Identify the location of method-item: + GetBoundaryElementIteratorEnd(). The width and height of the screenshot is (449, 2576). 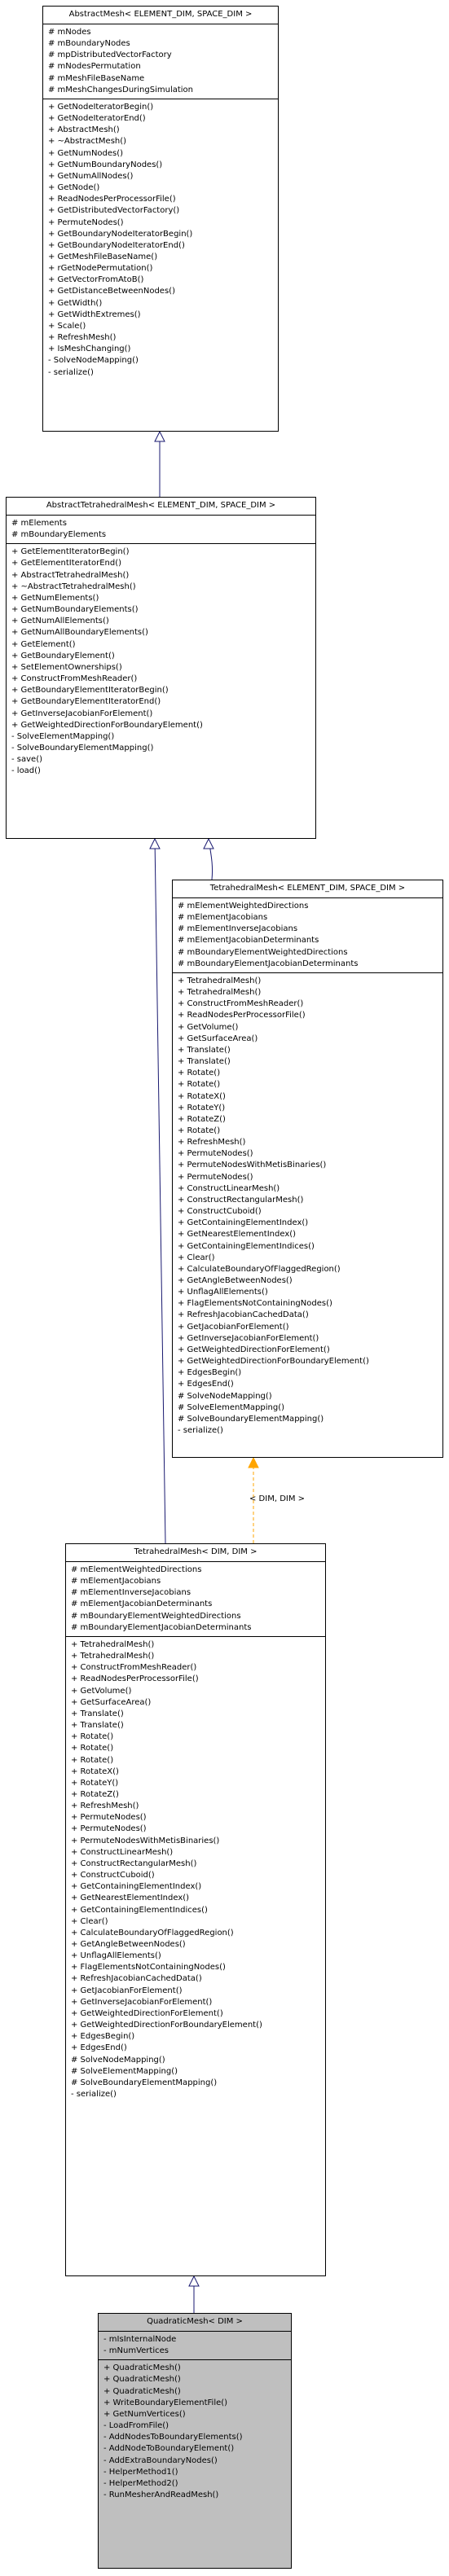
(163, 702).